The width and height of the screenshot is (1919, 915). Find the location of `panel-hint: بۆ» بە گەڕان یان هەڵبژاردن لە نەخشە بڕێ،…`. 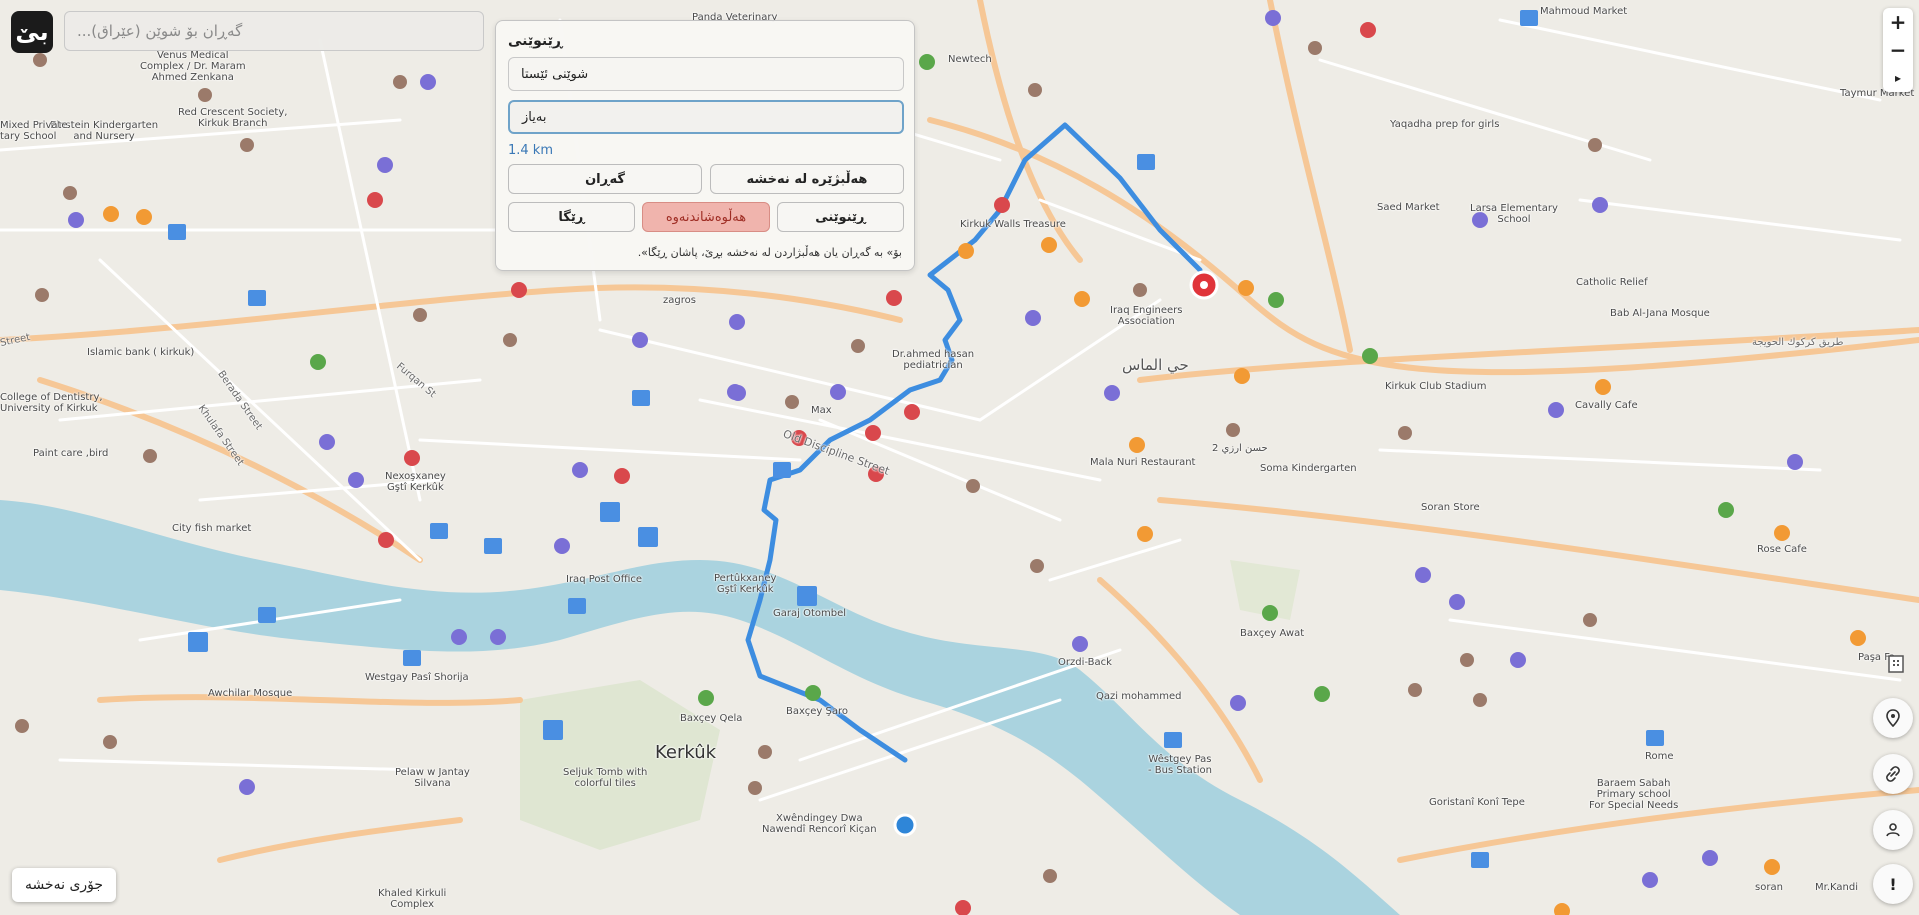

panel-hint: بۆ» بە گەڕان یان هەڵبژاردن لە نەخشە بڕێ،… is located at coordinates (769, 252).